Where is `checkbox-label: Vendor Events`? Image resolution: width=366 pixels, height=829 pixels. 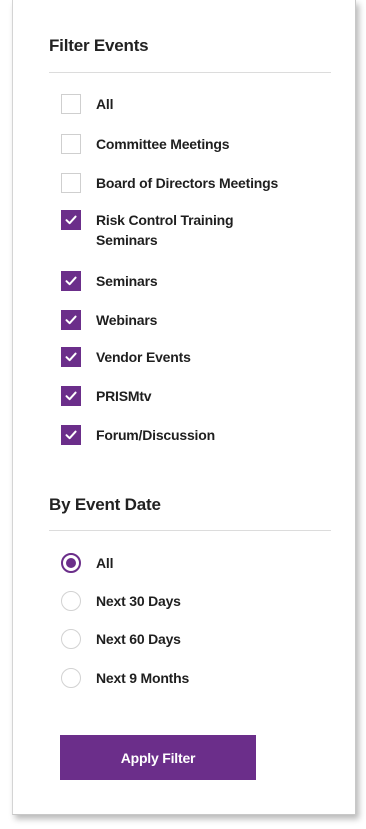
checkbox-label: Vendor Events is located at coordinates (143, 357).